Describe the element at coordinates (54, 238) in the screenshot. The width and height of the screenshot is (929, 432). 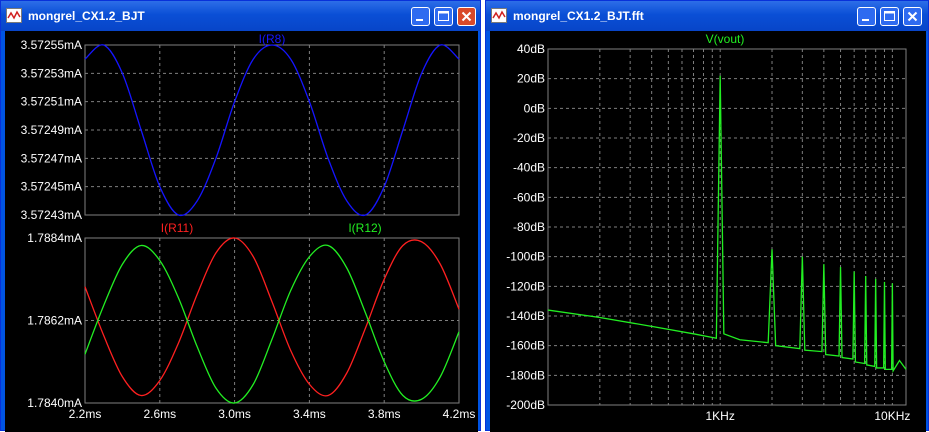
I see `y-tick-label: 1.7884mA` at that location.